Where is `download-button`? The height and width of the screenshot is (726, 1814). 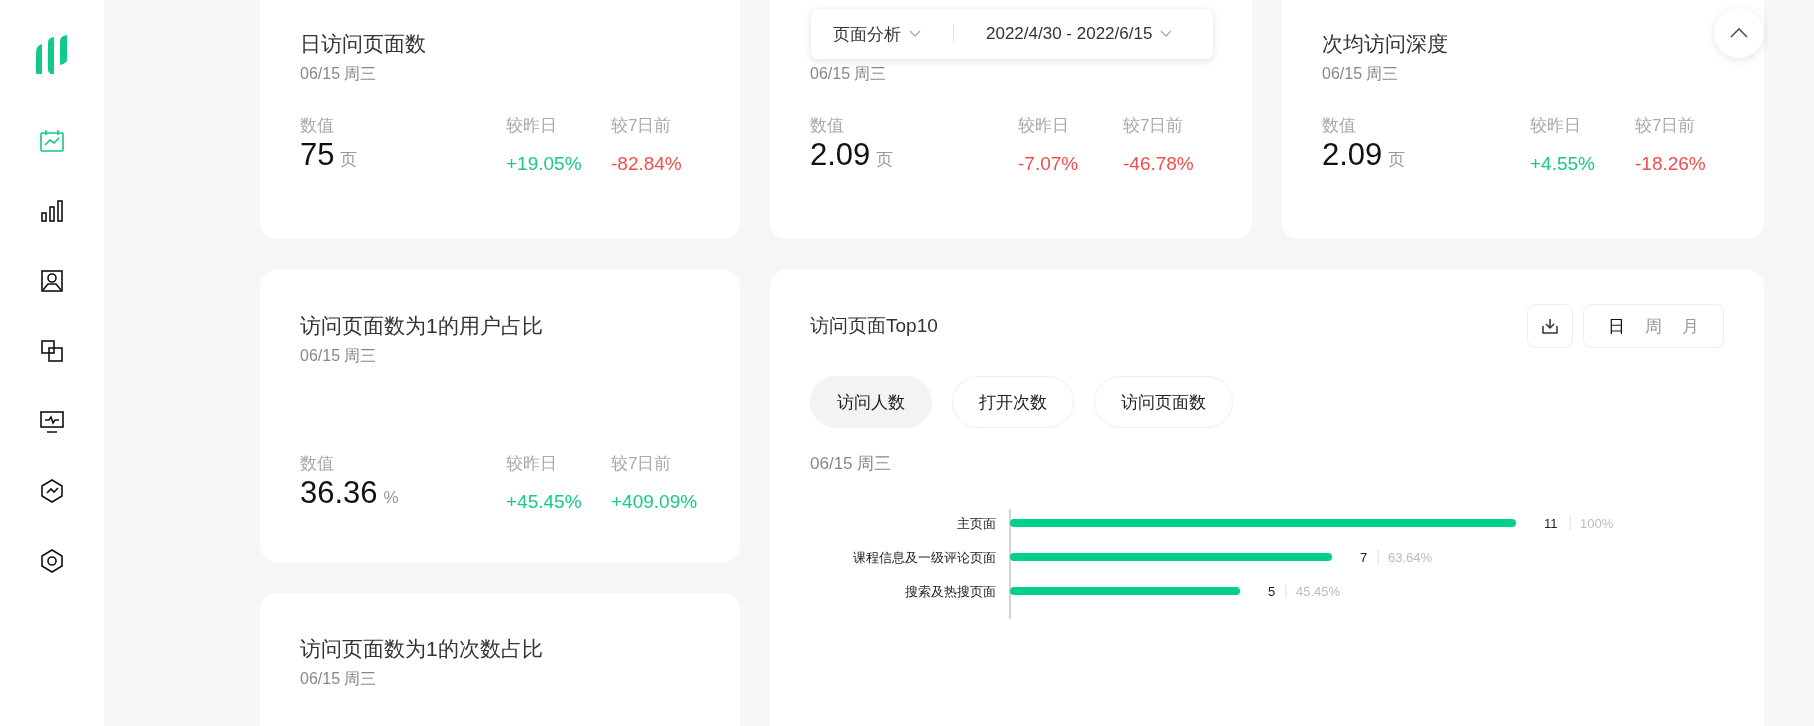 download-button is located at coordinates (1550, 326).